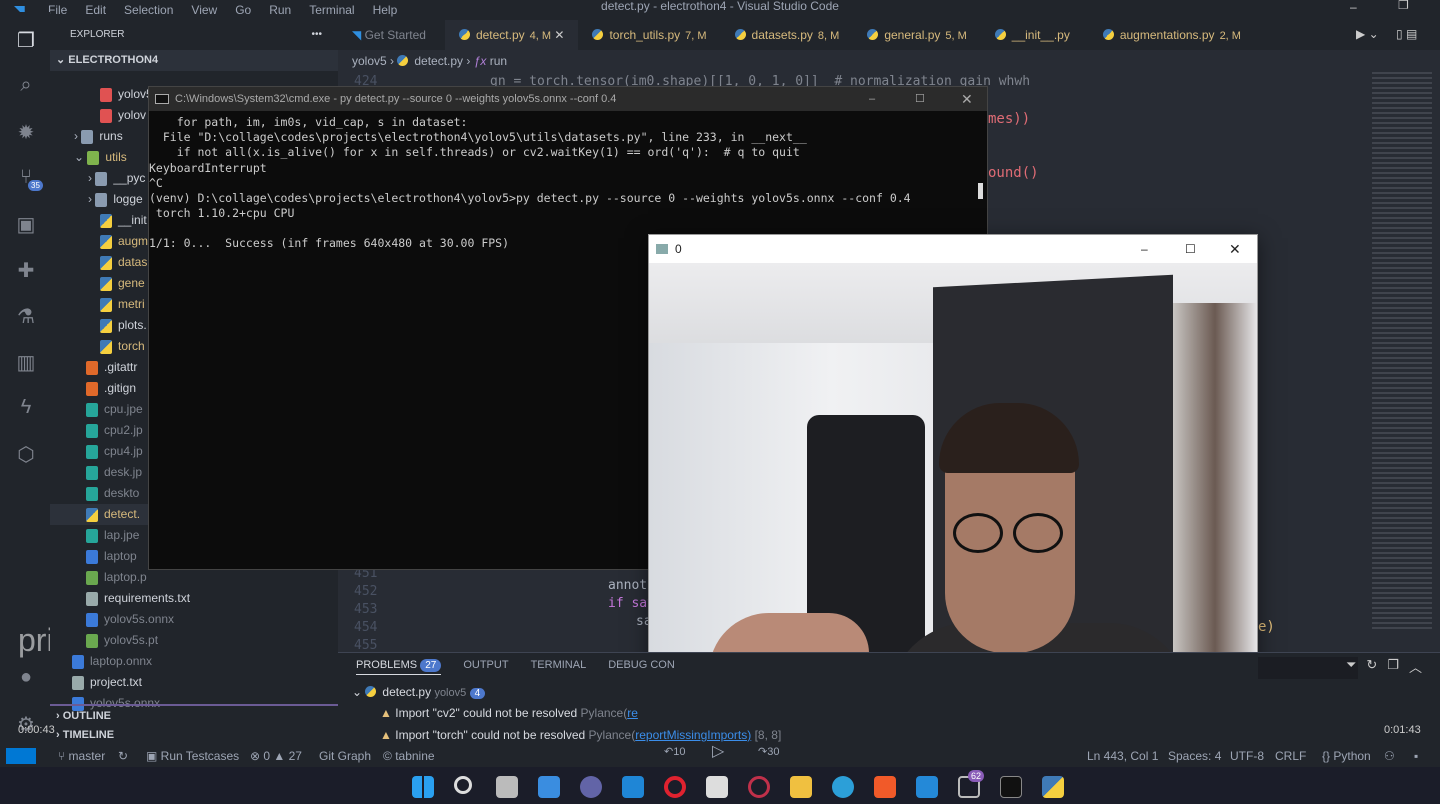 The width and height of the screenshot is (1440, 804). Describe the element at coordinates (498, 61) in the screenshot. I see `breadcrumb-symbol: run` at that location.